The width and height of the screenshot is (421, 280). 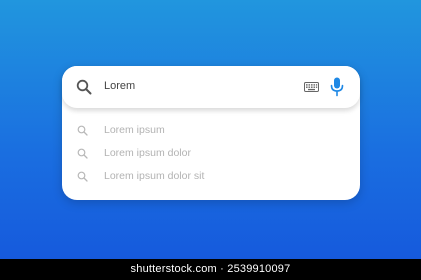 What do you see at coordinates (337, 87) in the screenshot?
I see `microphone-icon` at bounding box center [337, 87].